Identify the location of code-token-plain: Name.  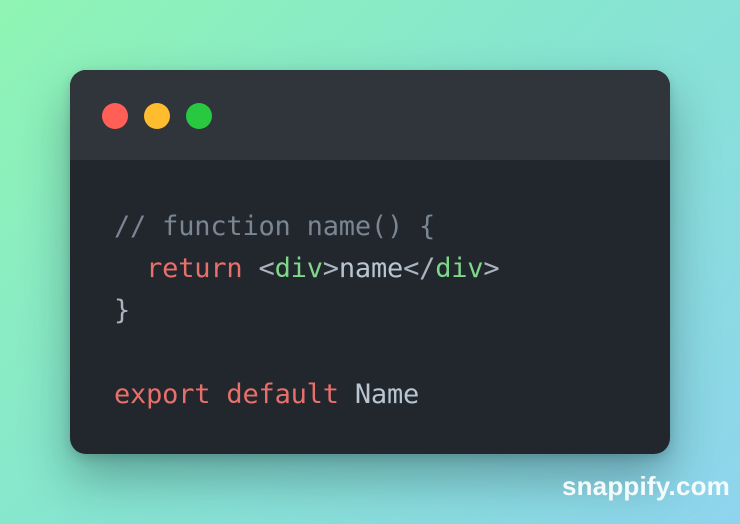
(379, 394).